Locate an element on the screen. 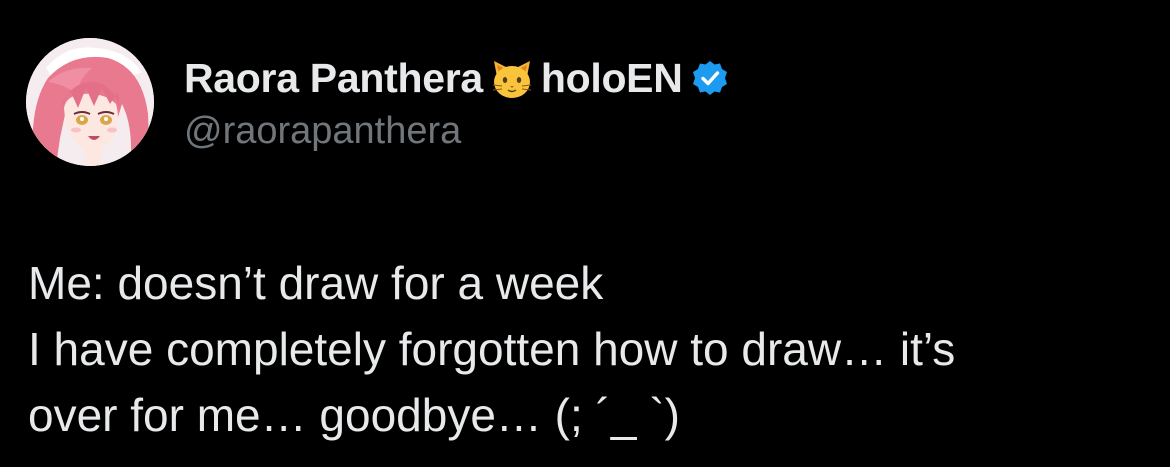 This screenshot has height=467, width=1170. display-name: Raora Panthera is located at coordinates (333, 78).